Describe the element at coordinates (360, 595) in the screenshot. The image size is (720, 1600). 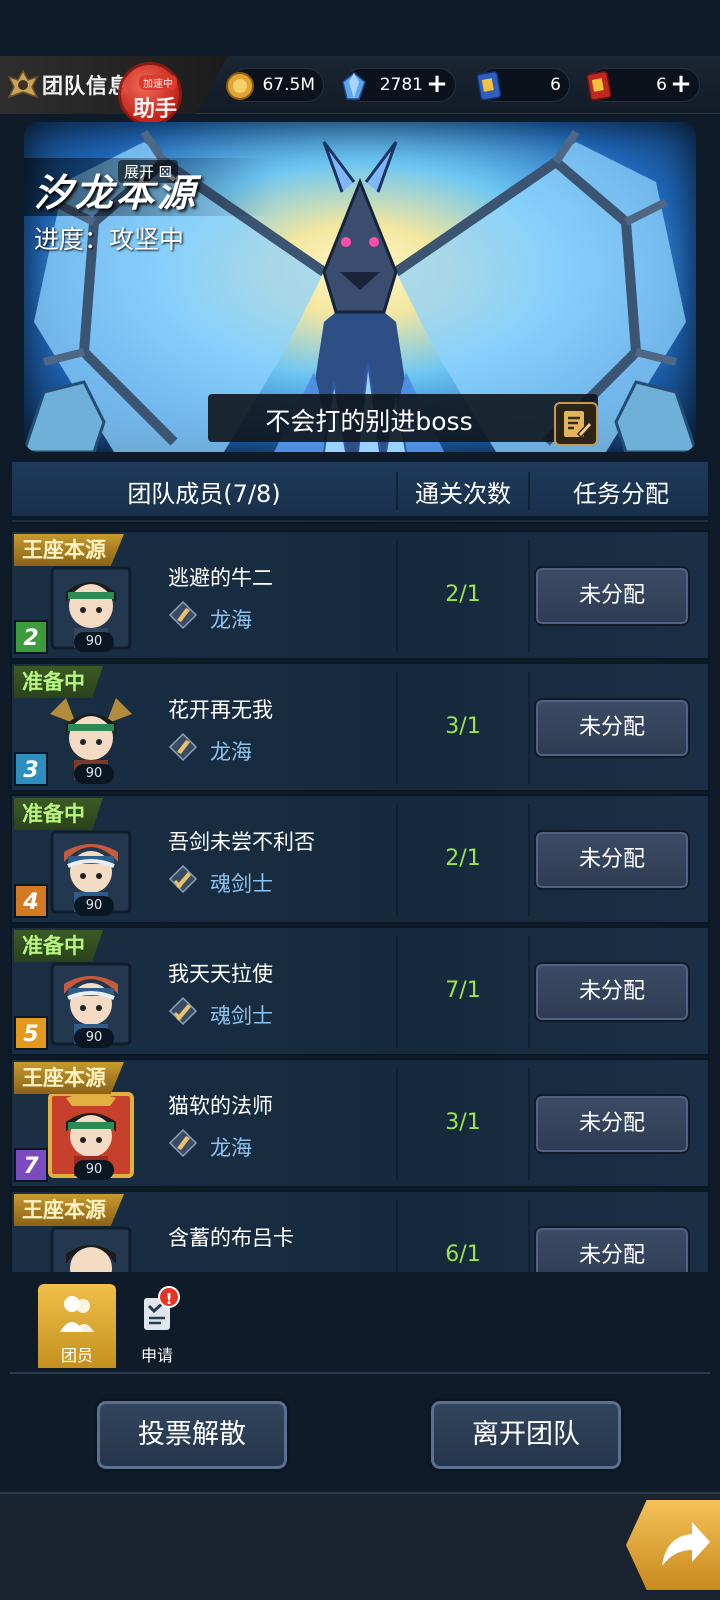
I see `table-row: 王座本源 2 90 逃避的牛二 龙海 2/1 未分配` at that location.